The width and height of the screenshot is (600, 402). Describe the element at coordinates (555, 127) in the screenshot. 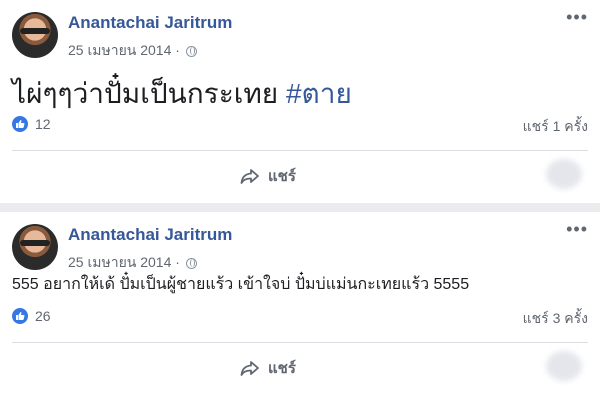

I see `share-count: แชร์ 1 ครั้ง` at that location.